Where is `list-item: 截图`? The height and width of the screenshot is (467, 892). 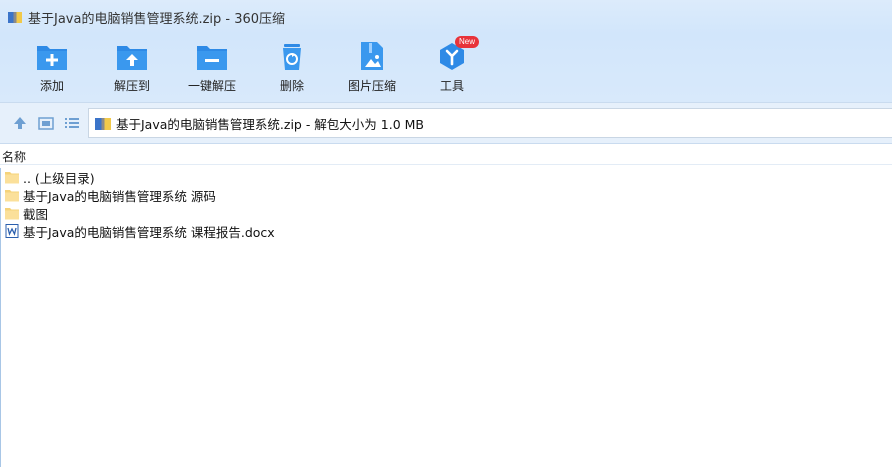
list-item: 截图 is located at coordinates (446, 213).